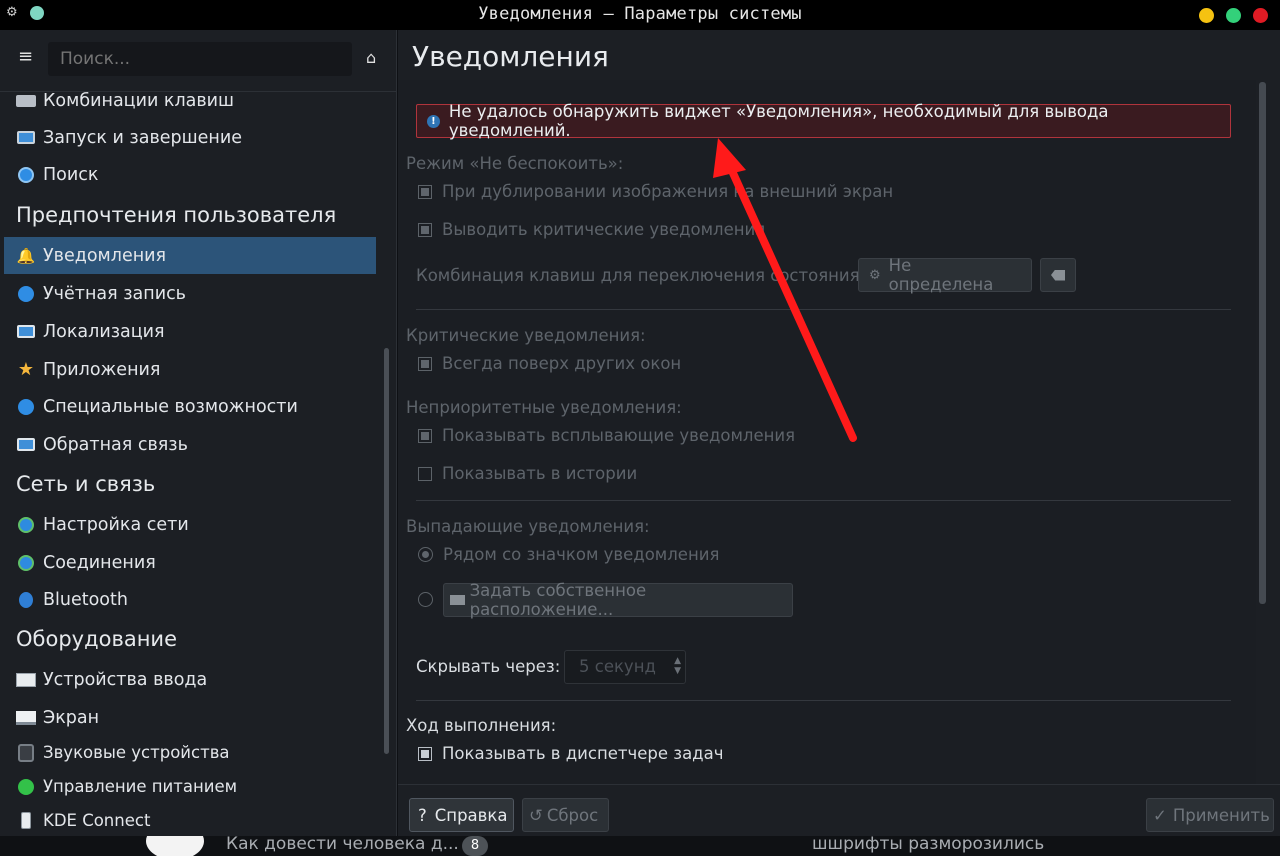 The height and width of the screenshot is (856, 1280). Describe the element at coordinates (617, 666) in the screenshot. I see `hide-after-value: 5 секунд` at that location.